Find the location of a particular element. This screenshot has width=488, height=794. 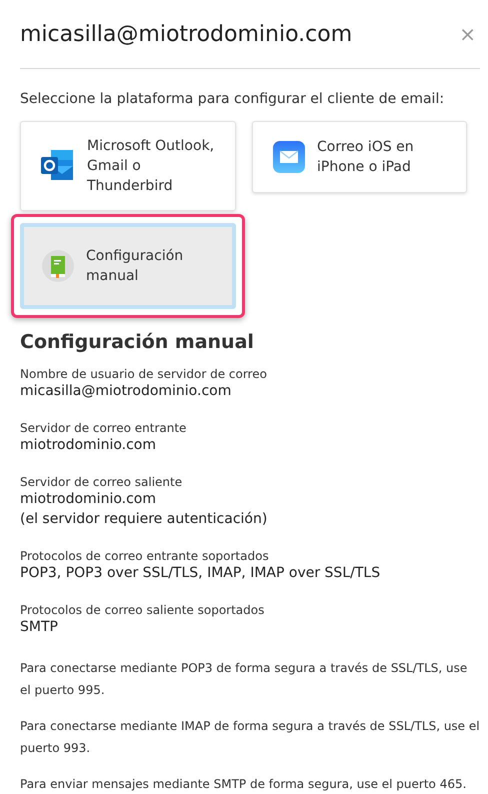

port-note: Para conectarse mediante IMAP de forma segura a través de SSL/TLS, use el puerto 993. is located at coordinates (250, 737).